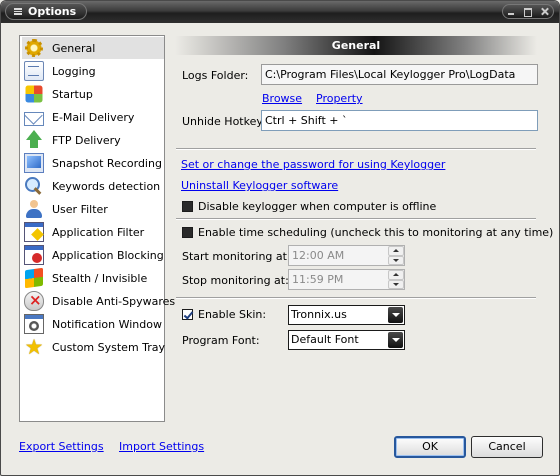 Image resolution: width=560 pixels, height=476 pixels. I want to click on program-font-label: Program Font:, so click(221, 340).